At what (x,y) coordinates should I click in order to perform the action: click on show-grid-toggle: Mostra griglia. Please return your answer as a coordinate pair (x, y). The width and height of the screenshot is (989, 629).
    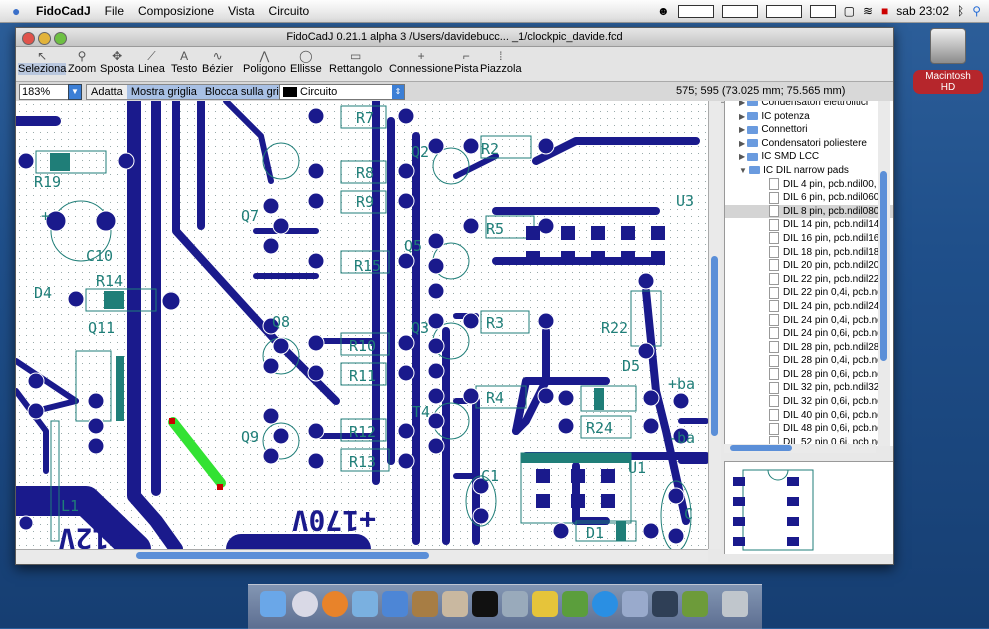
    Looking at the image, I should click on (163, 92).